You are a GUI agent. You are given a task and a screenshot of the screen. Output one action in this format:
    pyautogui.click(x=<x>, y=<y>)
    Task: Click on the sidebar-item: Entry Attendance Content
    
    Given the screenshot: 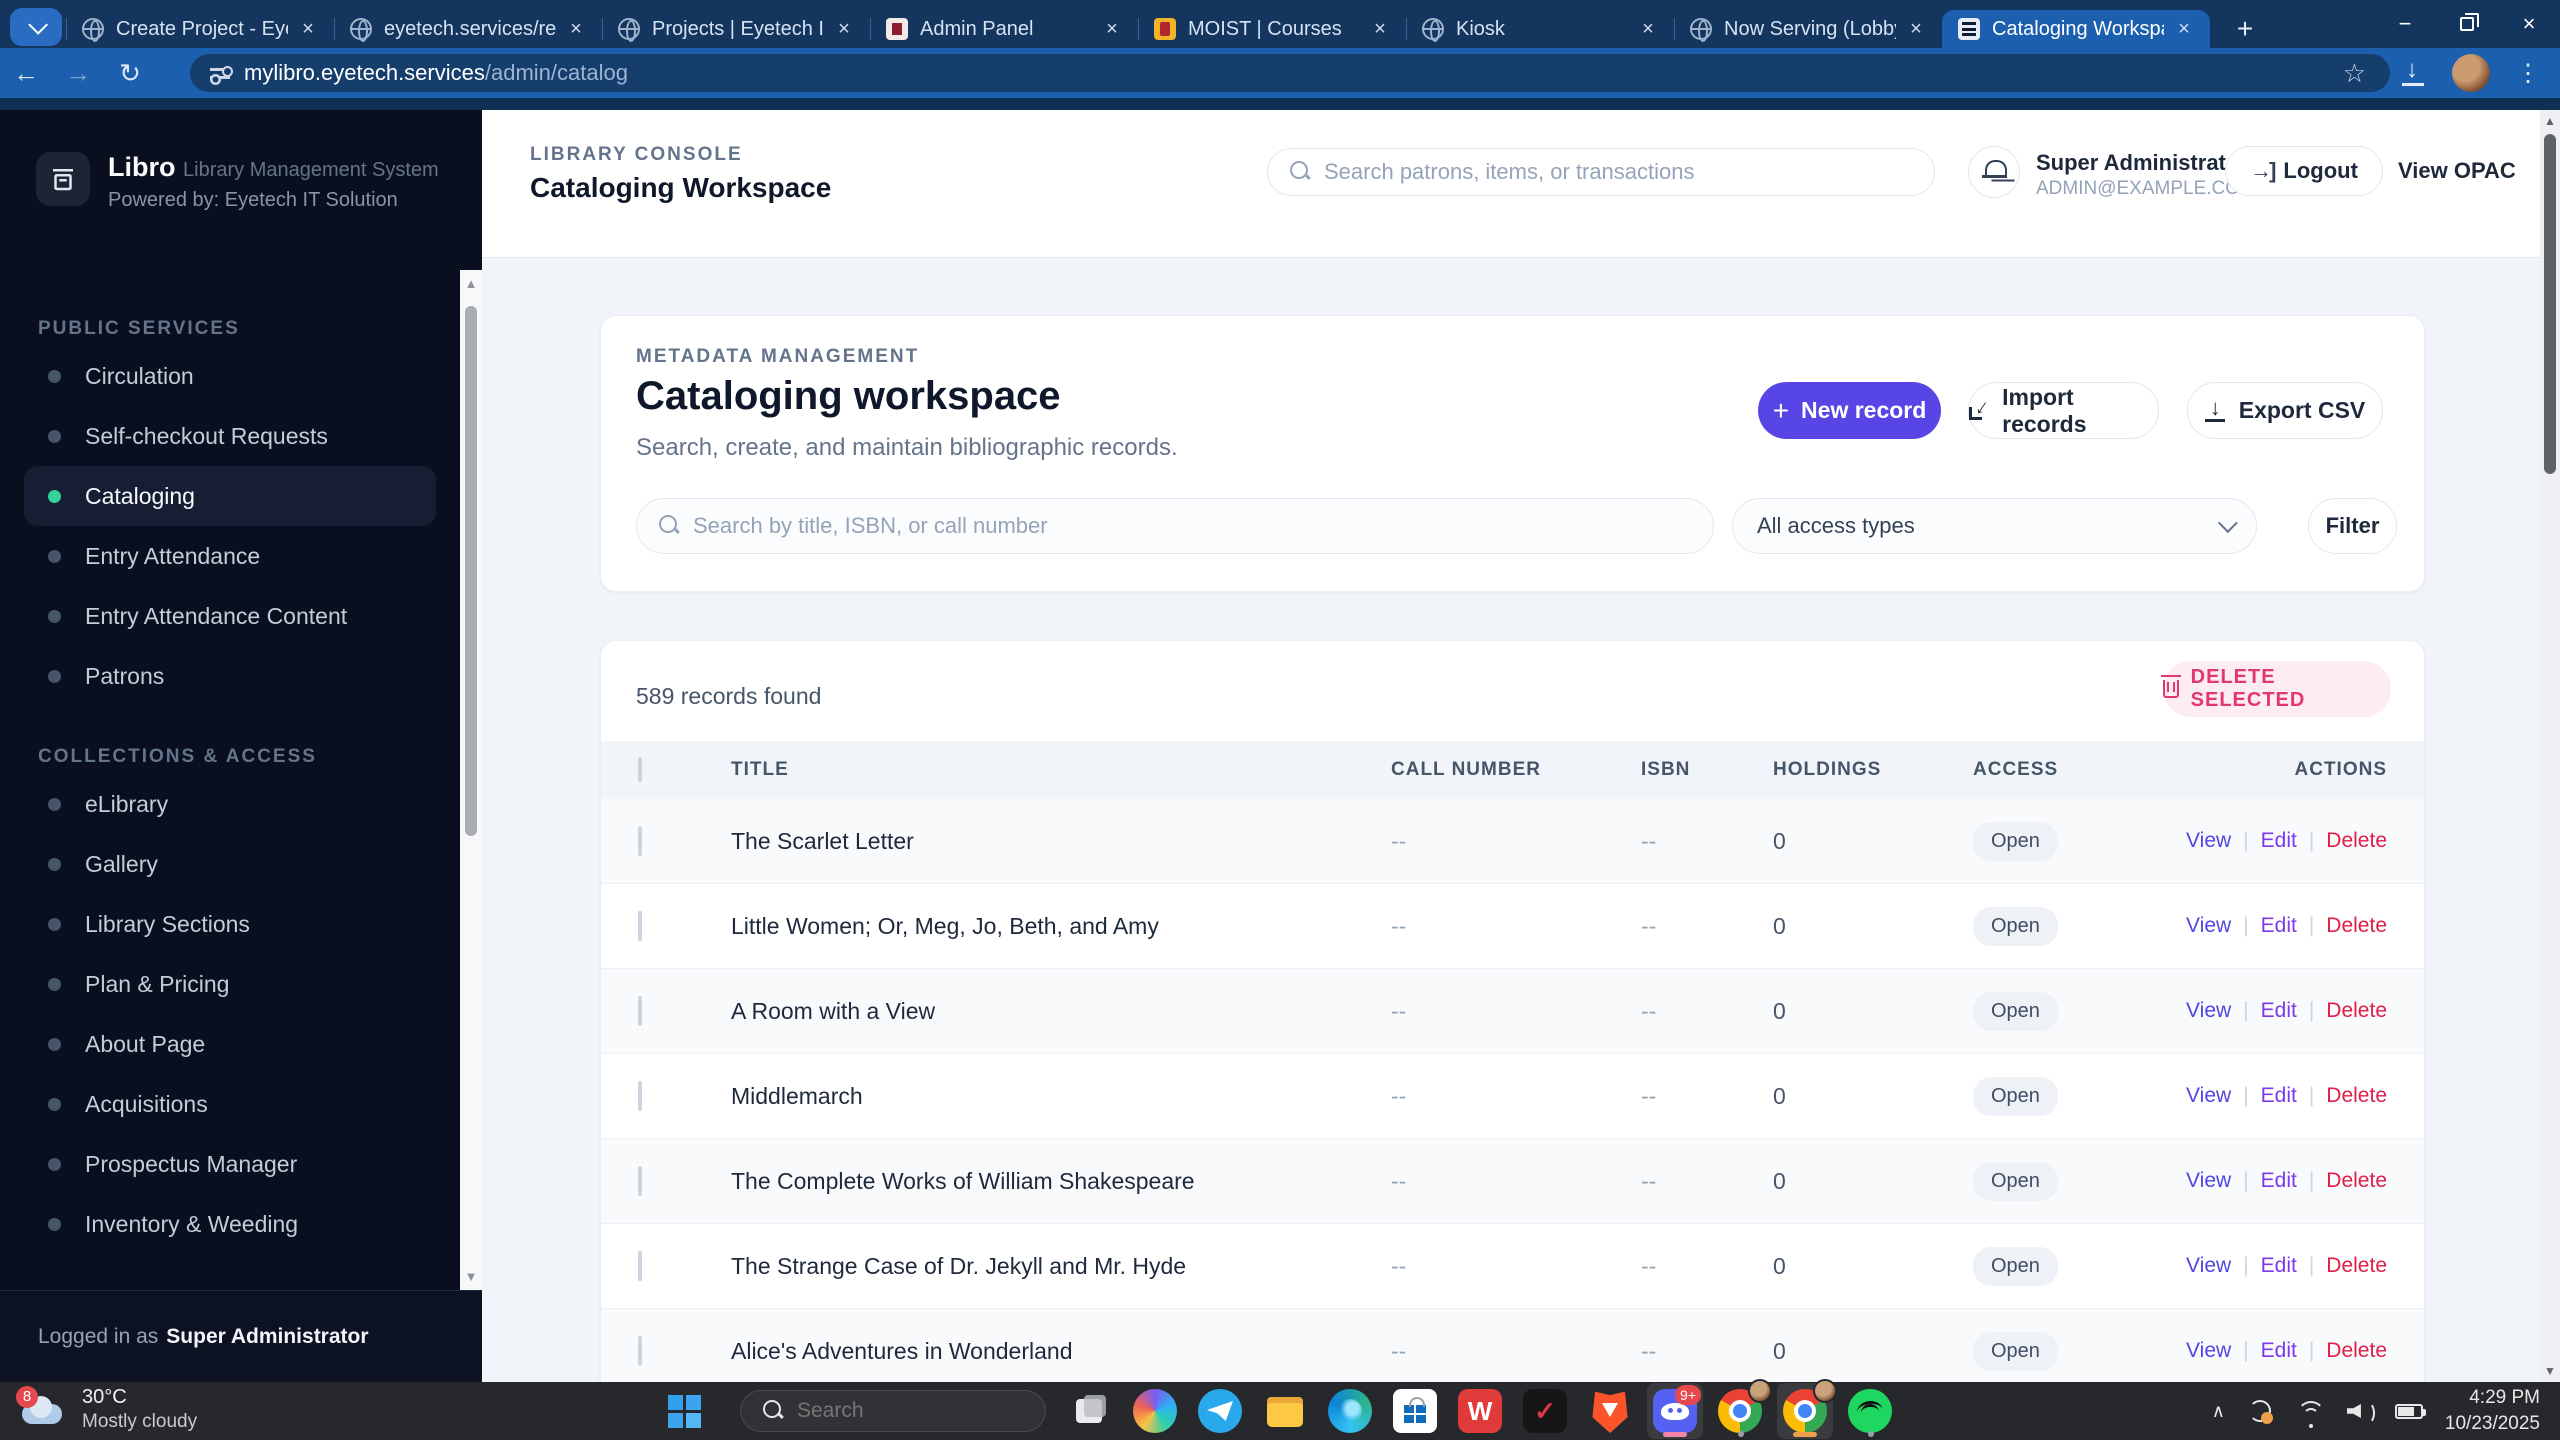 What is the action you would take?
    pyautogui.click(x=230, y=616)
    